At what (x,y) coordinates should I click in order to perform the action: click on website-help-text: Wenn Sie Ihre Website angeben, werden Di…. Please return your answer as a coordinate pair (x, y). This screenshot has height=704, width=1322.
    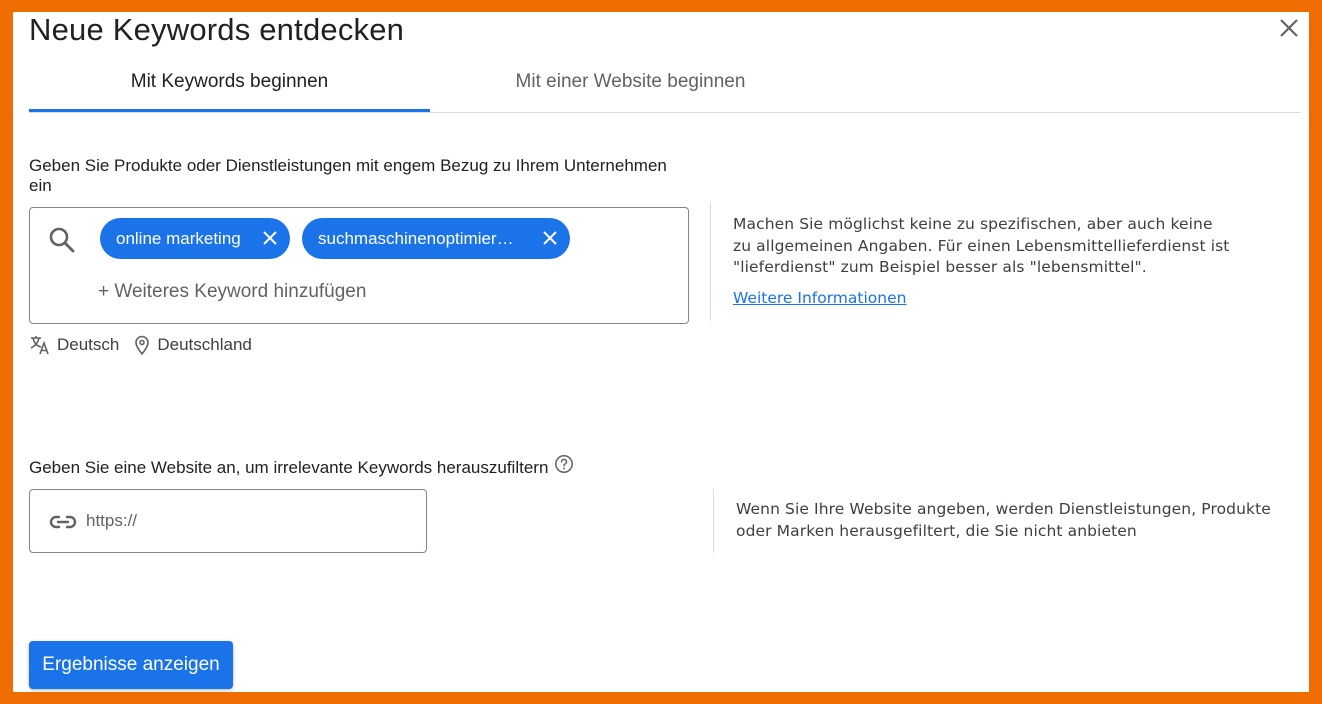
    Looking at the image, I should click on (1003, 520).